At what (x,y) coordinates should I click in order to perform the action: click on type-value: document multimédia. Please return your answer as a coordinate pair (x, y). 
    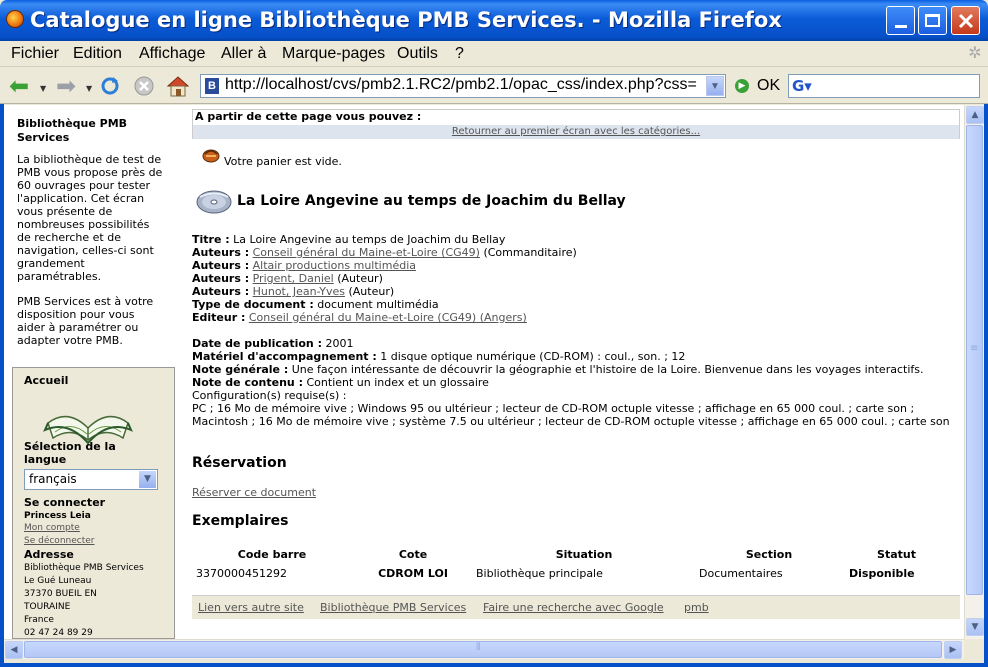
    Looking at the image, I should click on (378, 304).